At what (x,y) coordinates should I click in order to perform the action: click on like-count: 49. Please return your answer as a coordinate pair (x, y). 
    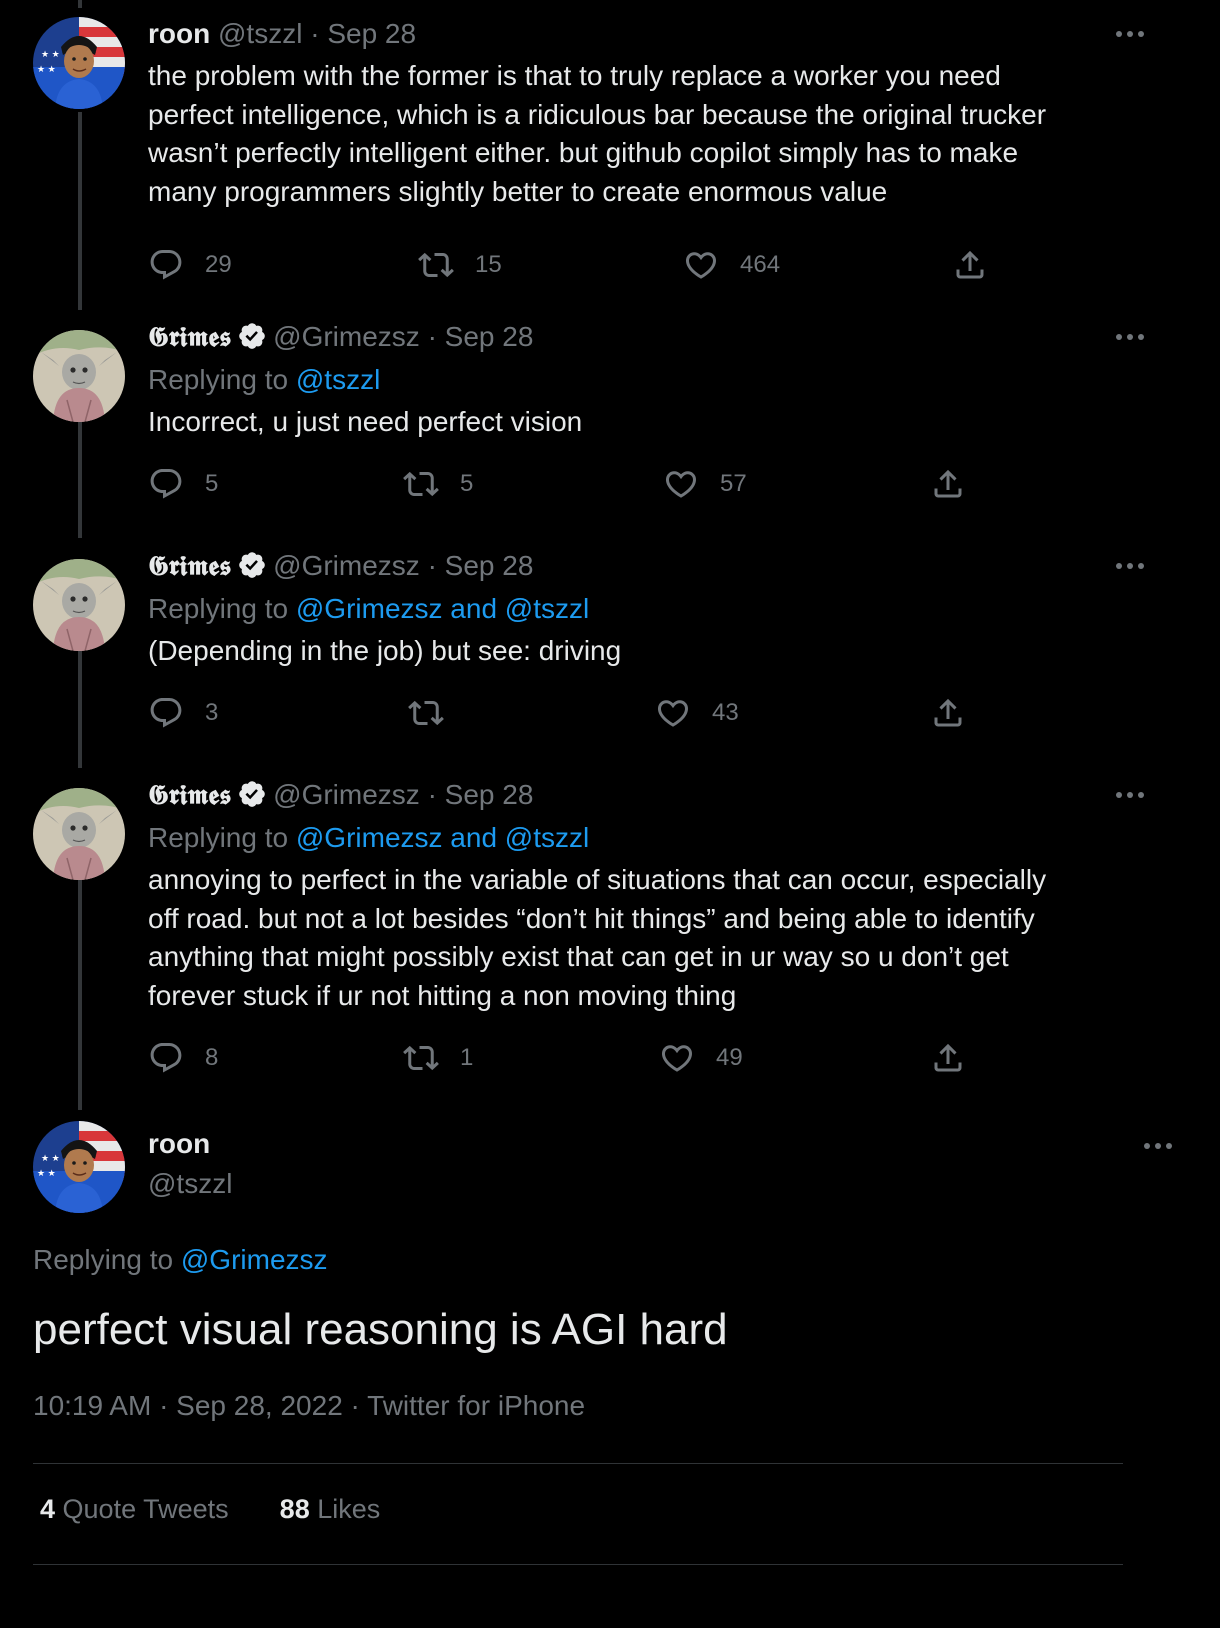
    Looking at the image, I should click on (729, 1057).